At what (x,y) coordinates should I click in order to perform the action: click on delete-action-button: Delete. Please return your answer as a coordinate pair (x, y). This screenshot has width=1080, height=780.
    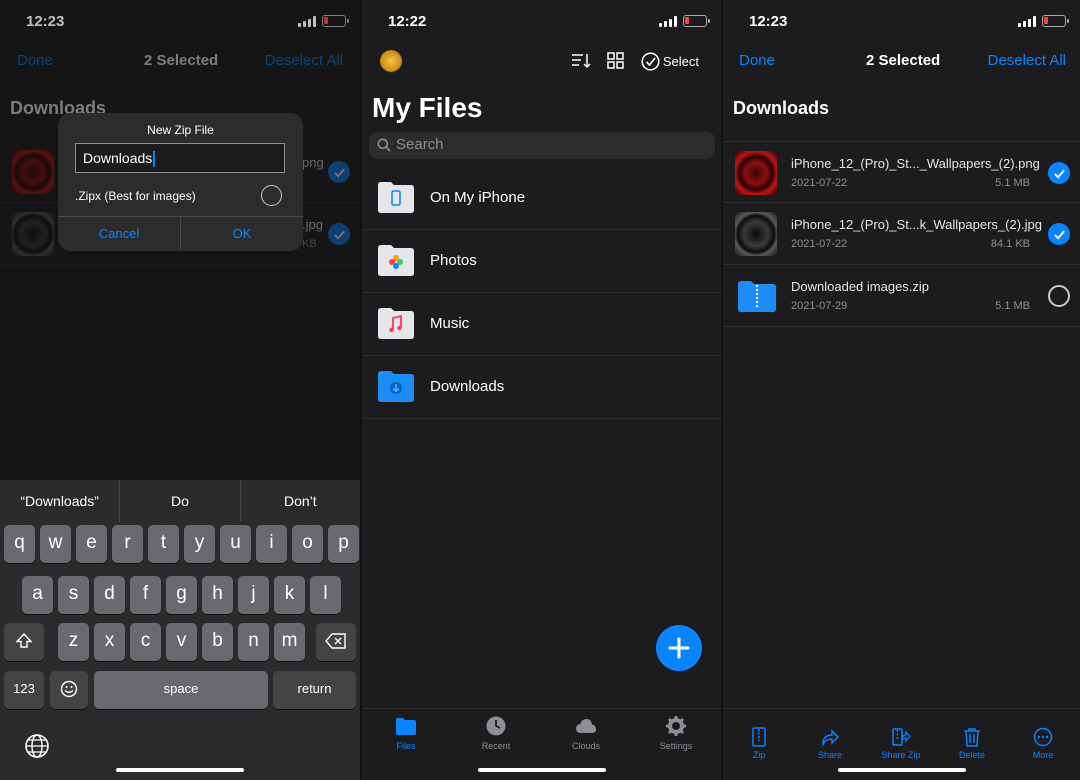
    Looking at the image, I should click on (972, 743).